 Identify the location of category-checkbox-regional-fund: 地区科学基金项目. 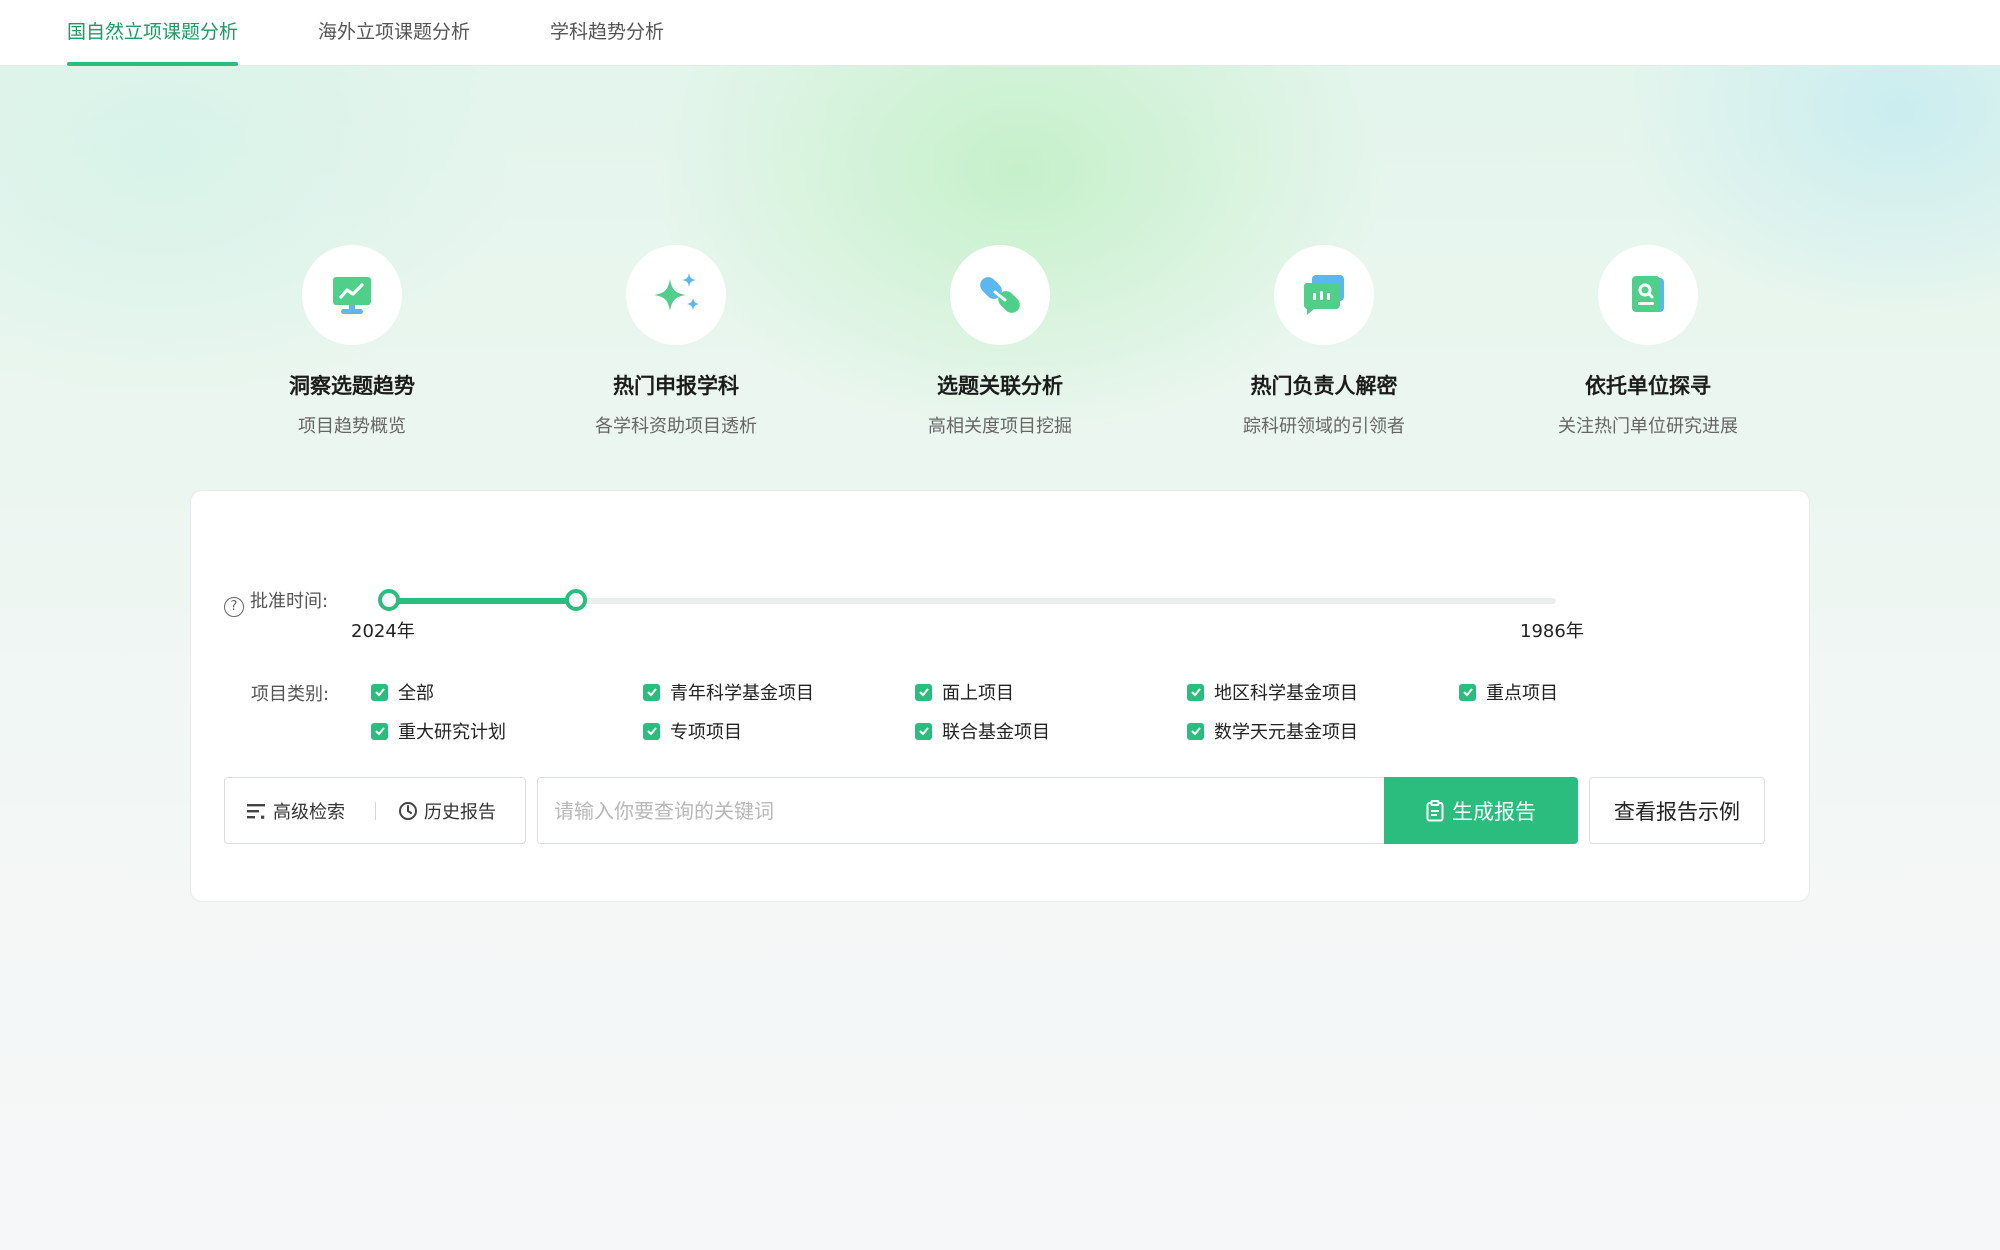
(1272, 692).